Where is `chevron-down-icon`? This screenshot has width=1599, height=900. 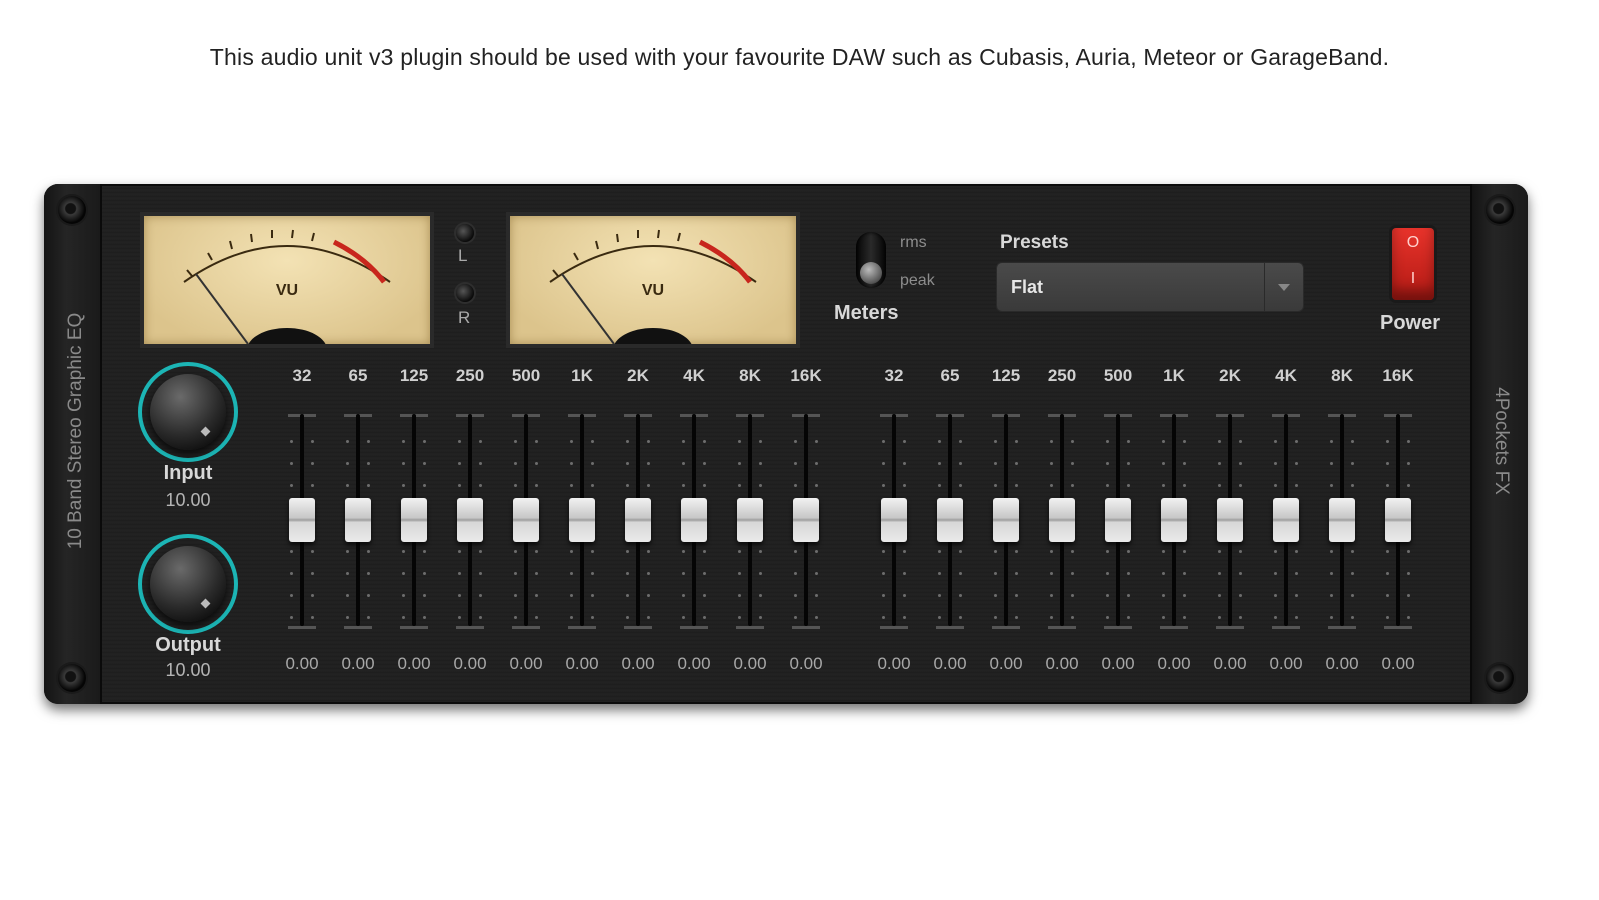 chevron-down-icon is located at coordinates (1283, 287).